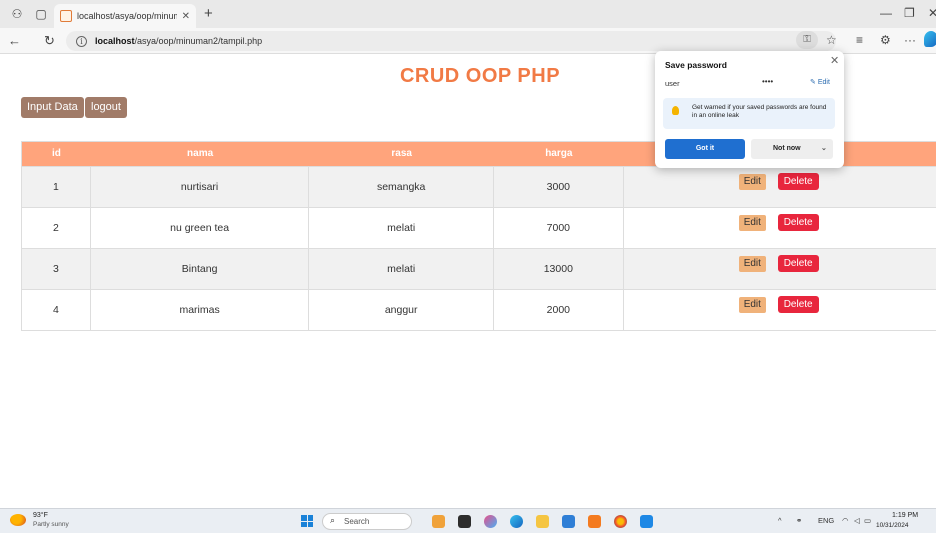 The height and width of the screenshot is (533, 936). What do you see at coordinates (857, 520) in the screenshot?
I see `volume-icon: ◁` at bounding box center [857, 520].